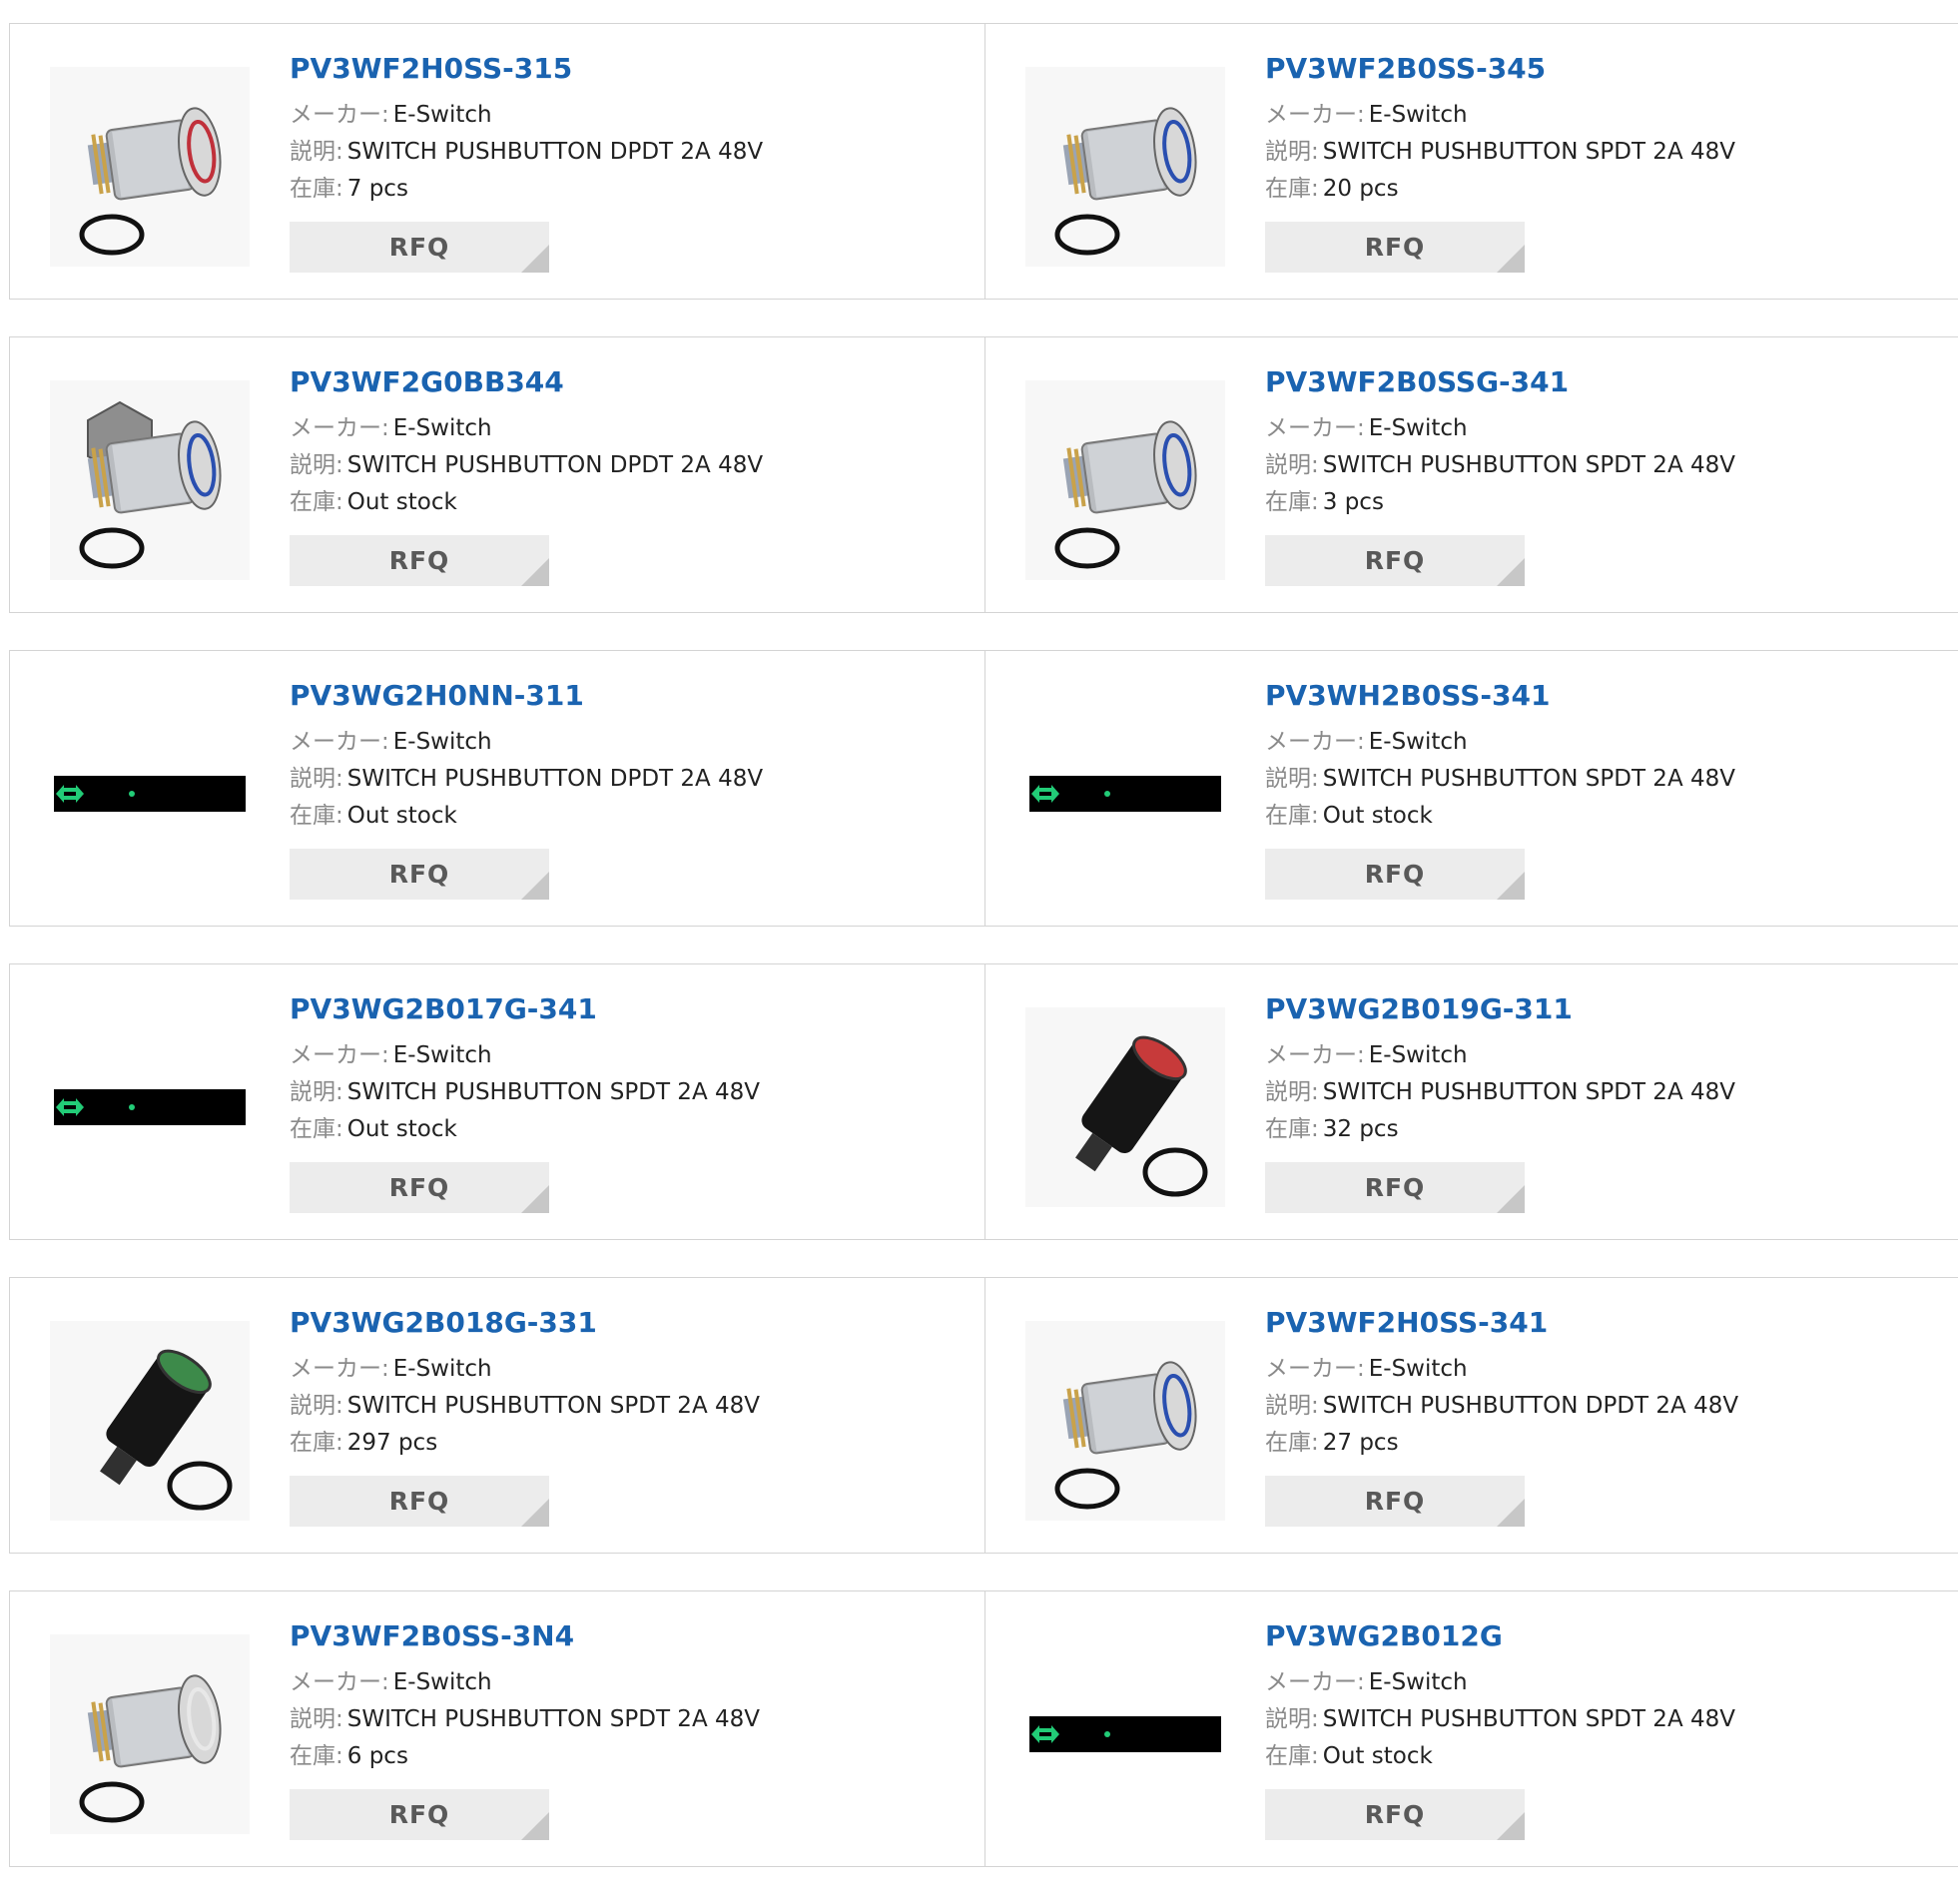 This screenshot has height=1904, width=1958. Describe the element at coordinates (1500, 382) in the screenshot. I see `part-number-link: PV3WF2B0SSG-341` at that location.